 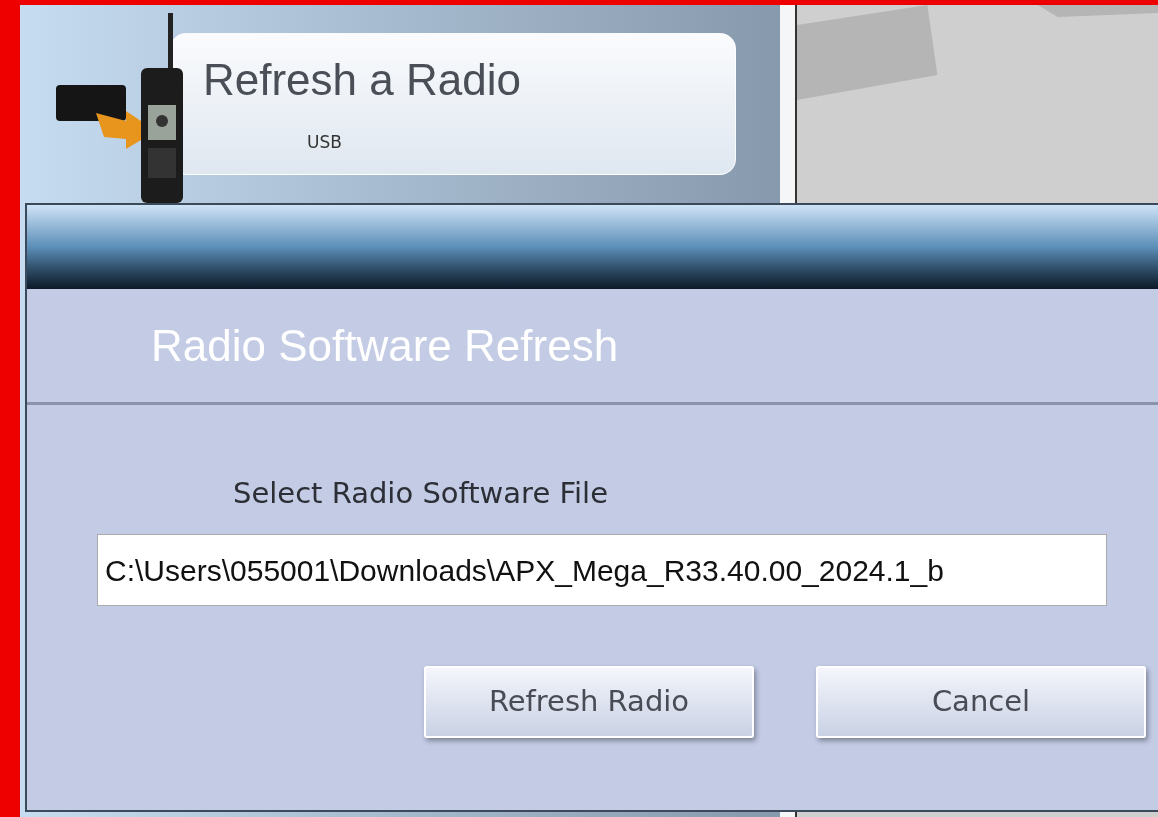 What do you see at coordinates (362, 80) in the screenshot?
I see `tile-title: Refresh a Radio` at bounding box center [362, 80].